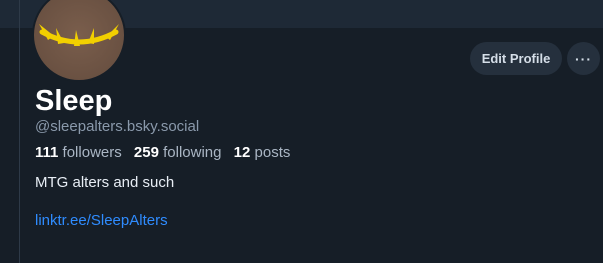  I want to click on ellipsis-icon: ···, so click(583, 58).